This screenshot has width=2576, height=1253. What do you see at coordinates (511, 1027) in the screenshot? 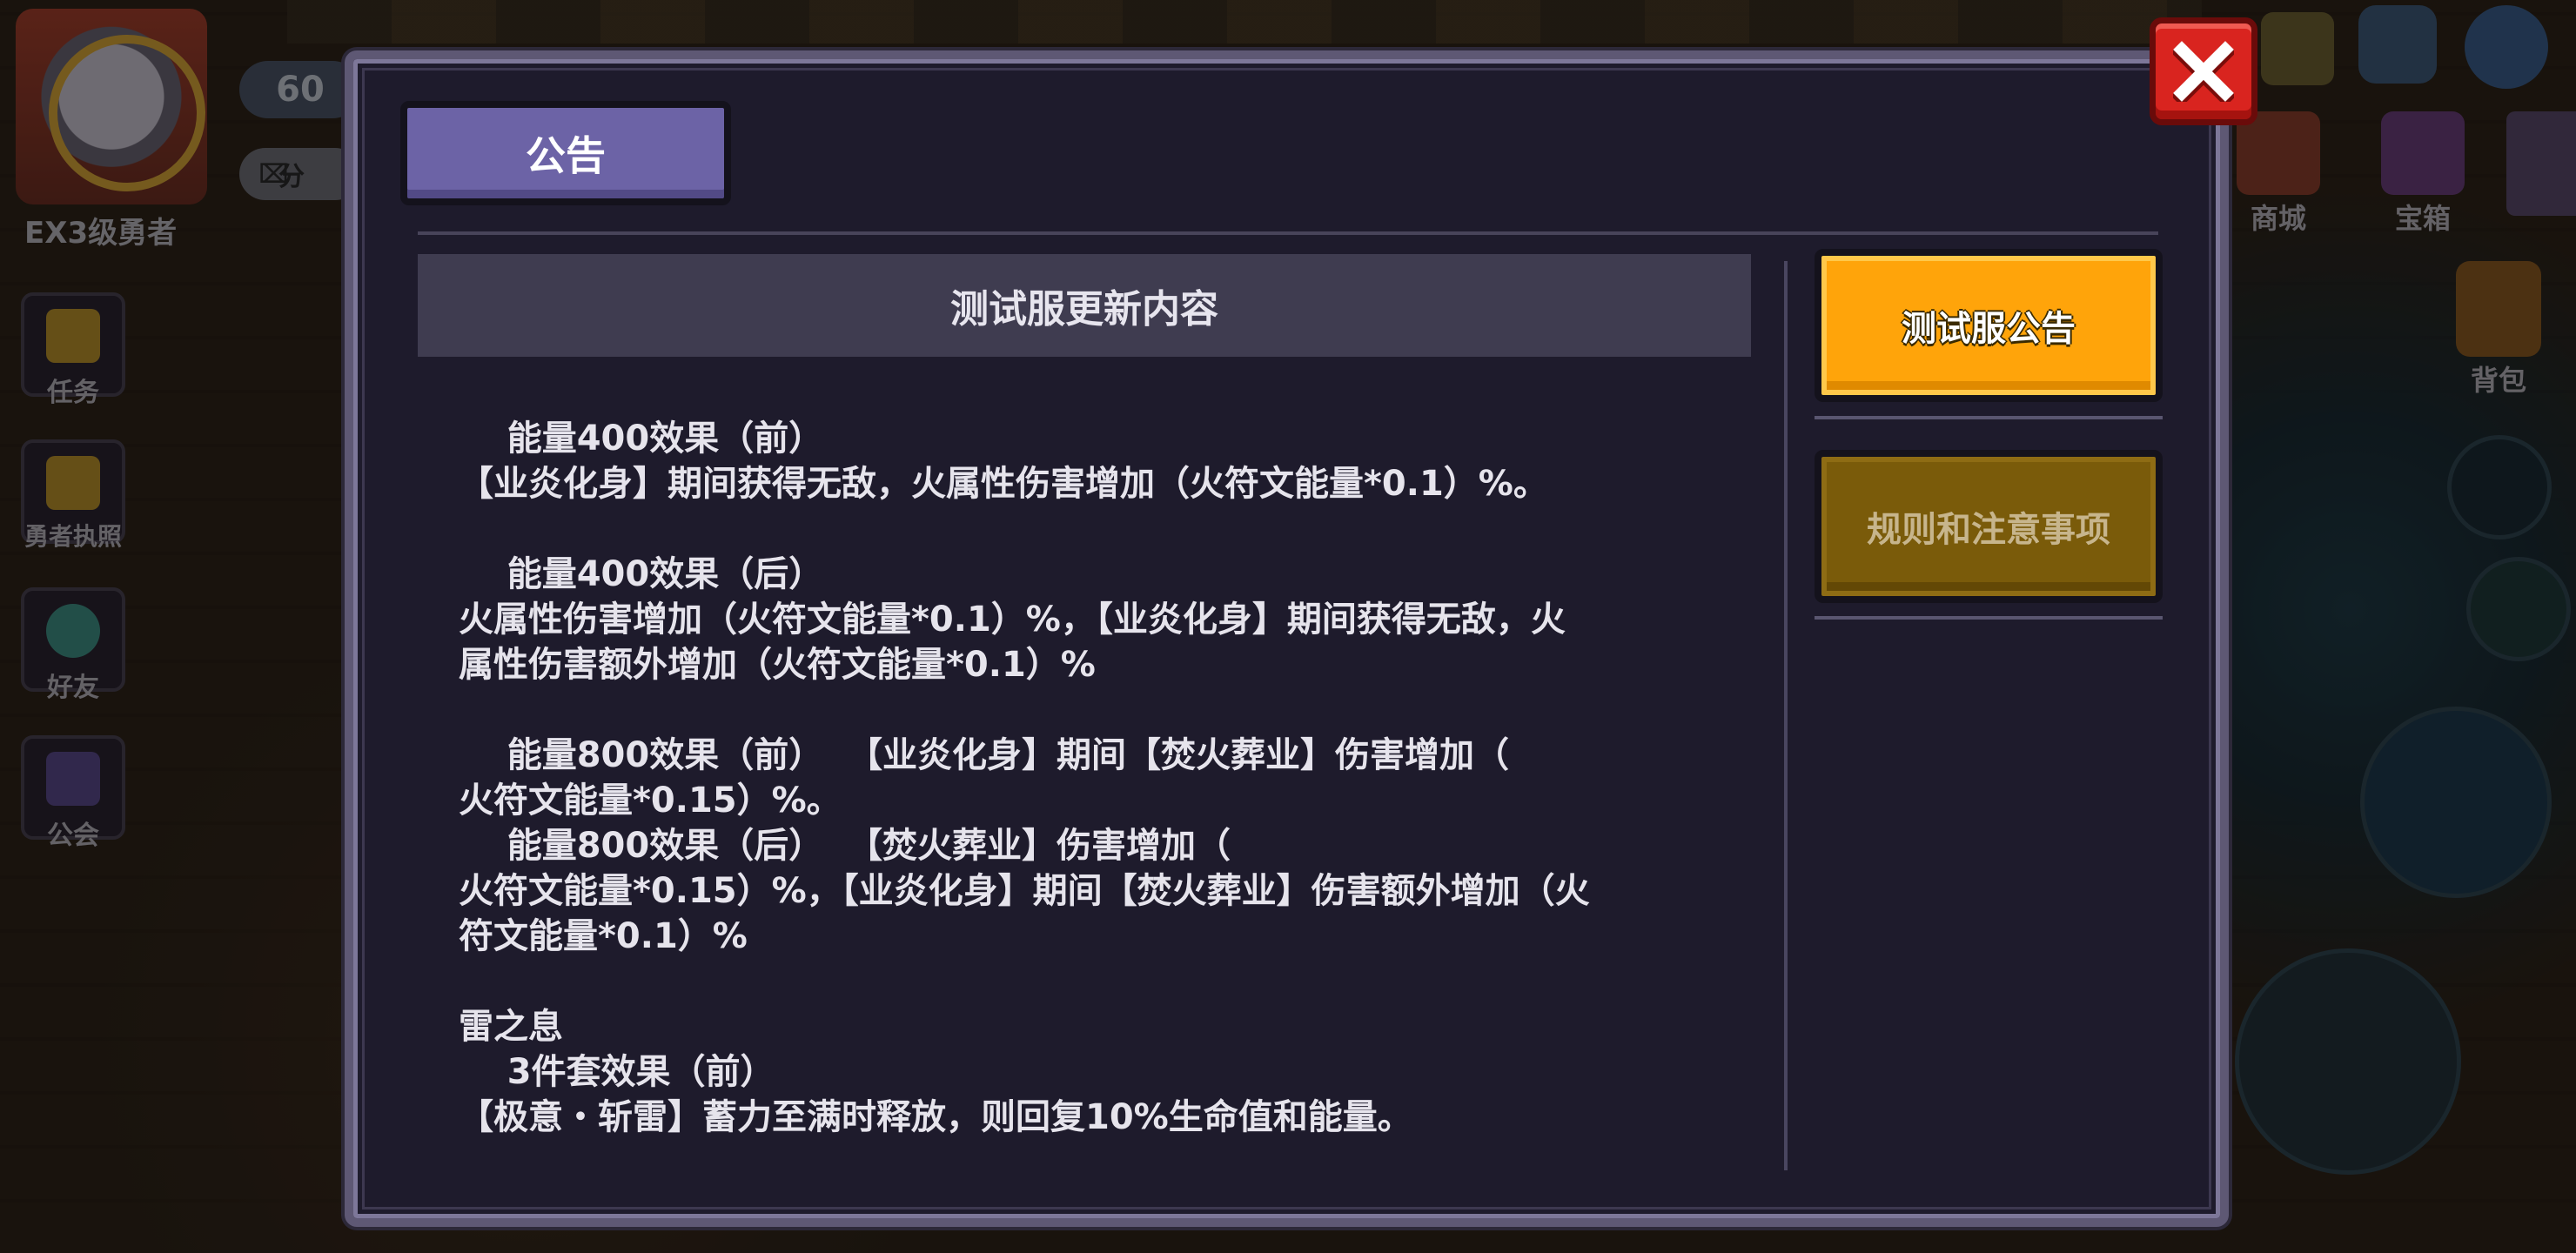
I see `content-line: 雷之息` at bounding box center [511, 1027].